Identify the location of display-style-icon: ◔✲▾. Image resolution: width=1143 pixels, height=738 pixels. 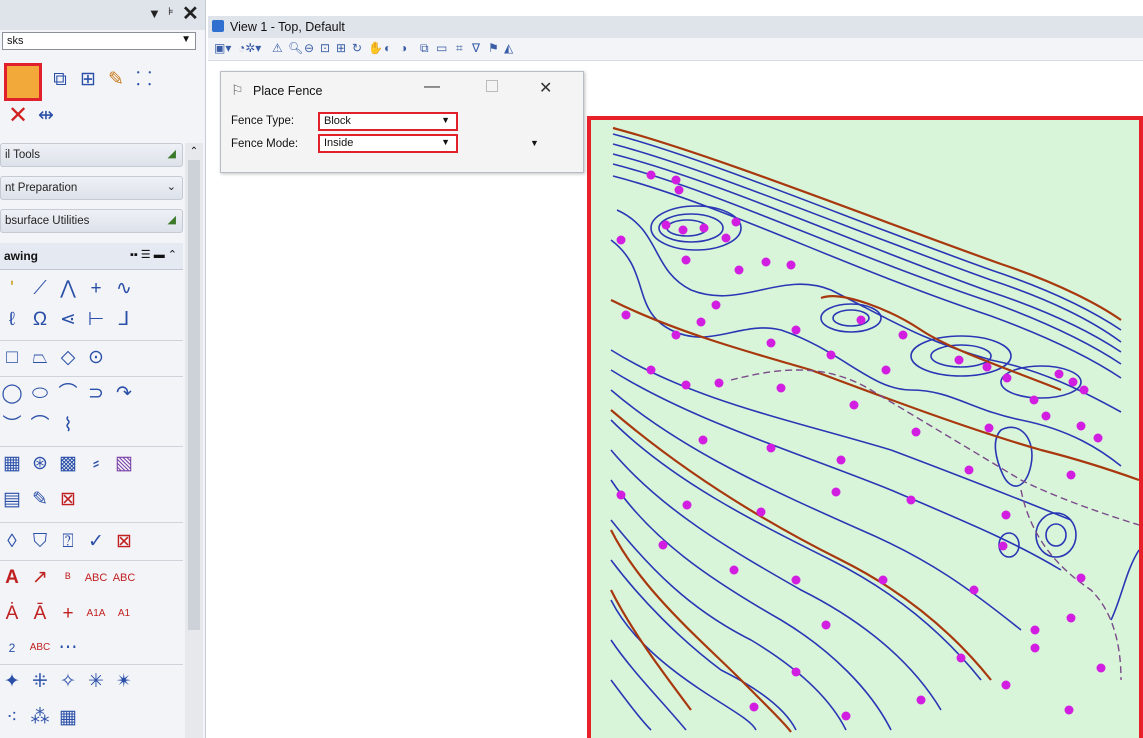
(249, 48).